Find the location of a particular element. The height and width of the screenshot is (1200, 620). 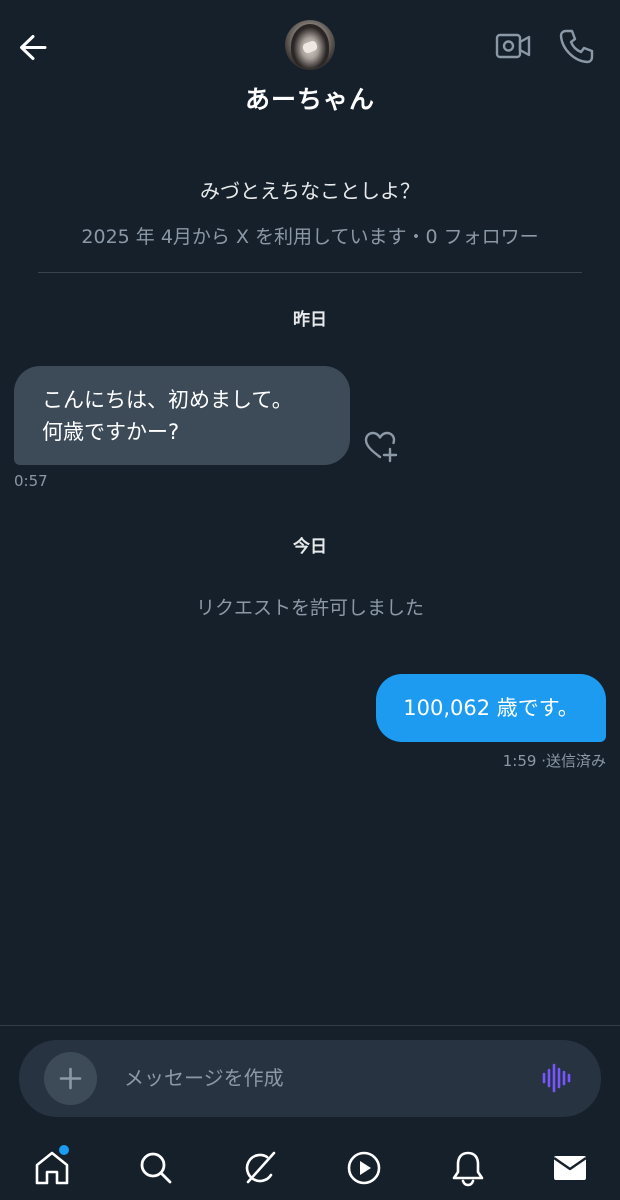

video-camera-icon is located at coordinates (513, 46).